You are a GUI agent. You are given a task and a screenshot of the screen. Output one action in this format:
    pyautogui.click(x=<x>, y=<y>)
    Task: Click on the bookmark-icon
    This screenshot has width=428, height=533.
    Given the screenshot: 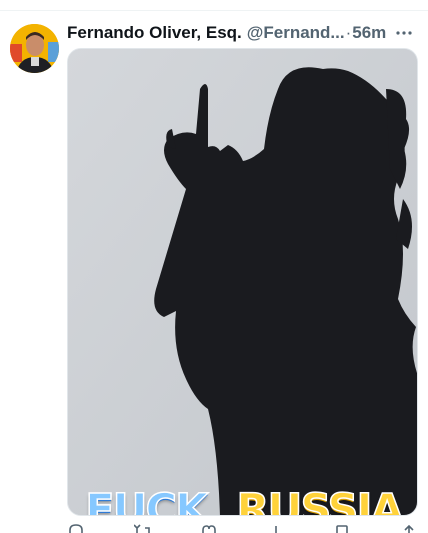 What is the action you would take?
    pyautogui.click(x=342, y=527)
    